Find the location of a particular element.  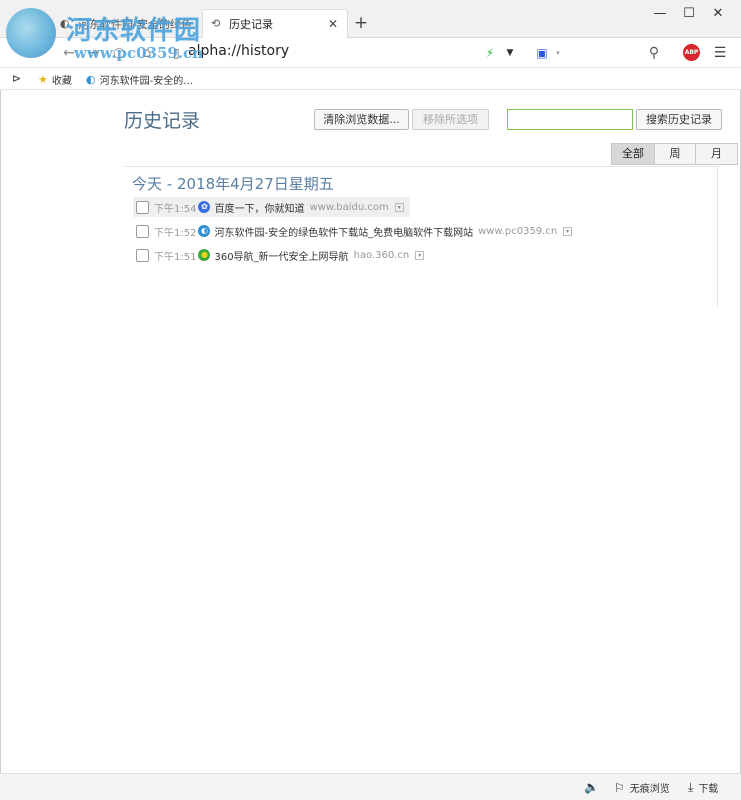

speaker-icon: 🔈 is located at coordinates (591, 787).